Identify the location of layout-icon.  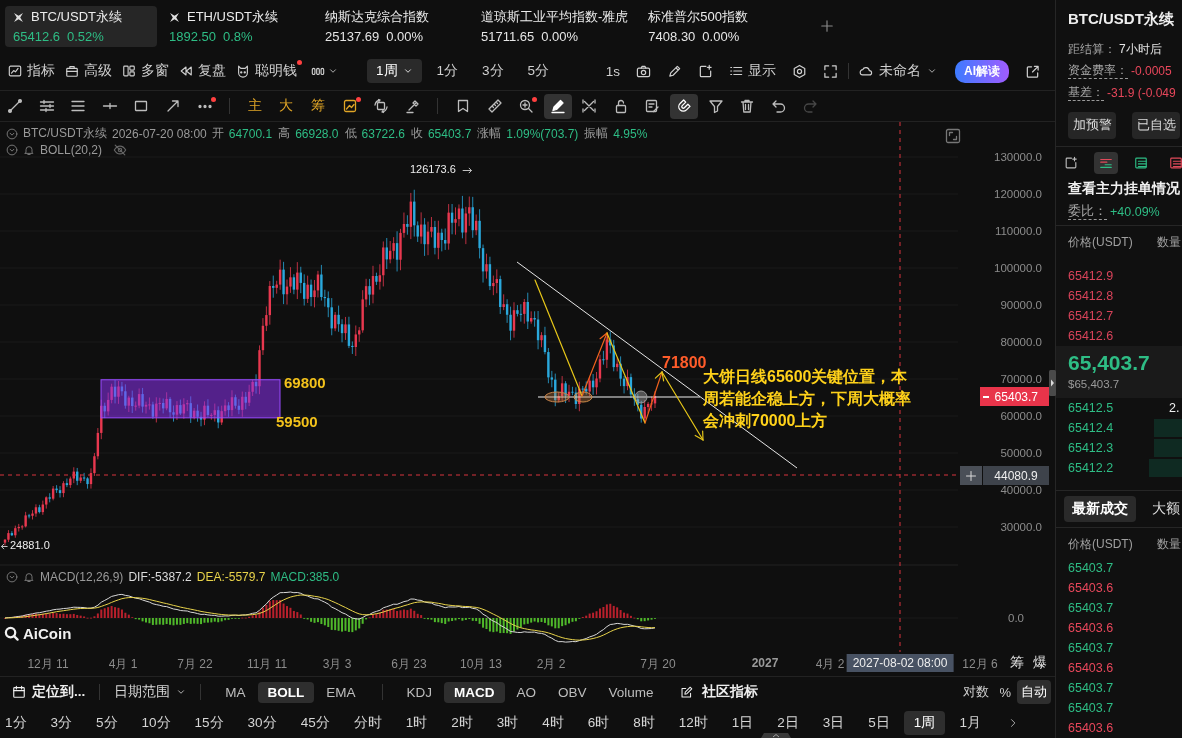
(129, 71).